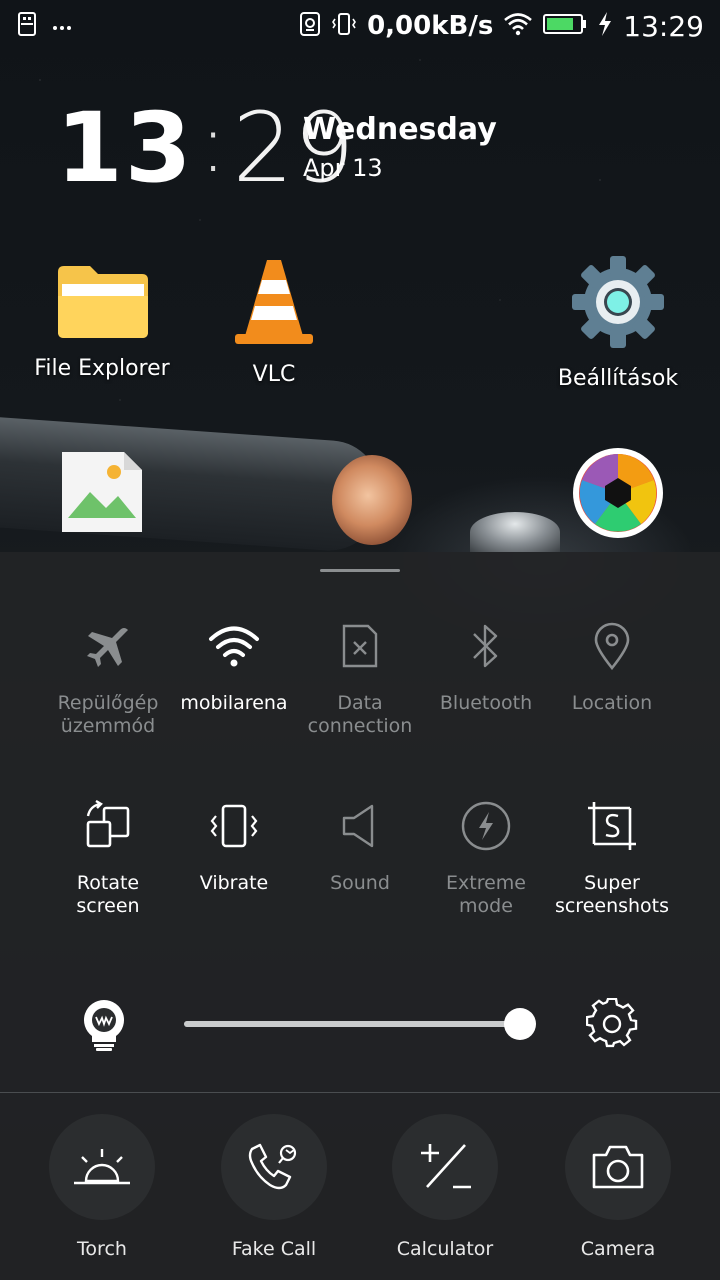 The height and width of the screenshot is (1280, 720). I want to click on network-speed: 0,00kB/s, so click(430, 26).